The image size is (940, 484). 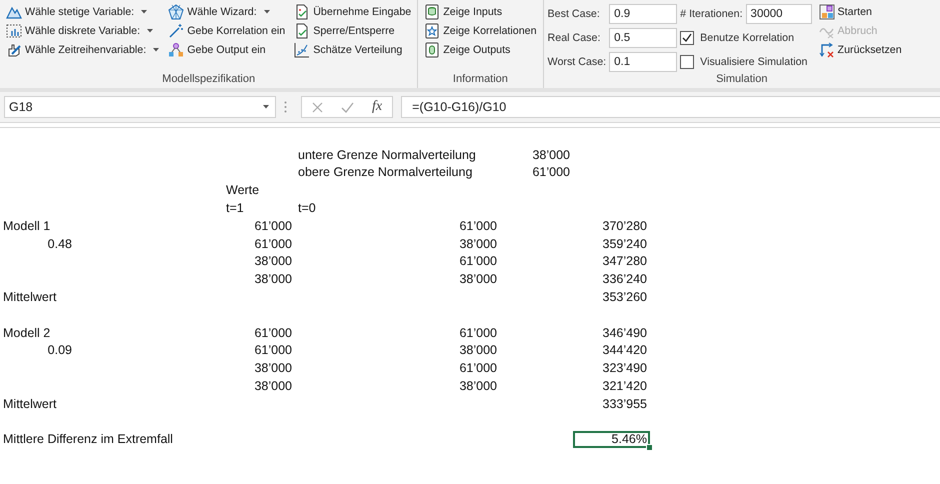 What do you see at coordinates (59, 351) in the screenshot?
I see `table-cell-text: 0.09` at bounding box center [59, 351].